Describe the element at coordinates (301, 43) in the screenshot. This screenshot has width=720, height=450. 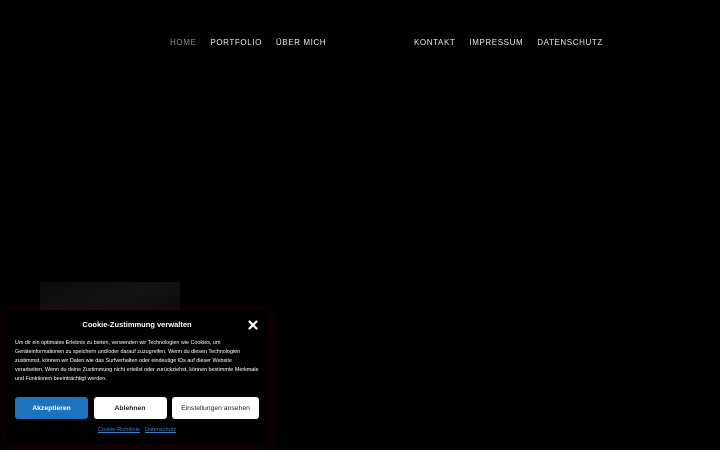
I see `nav-item-ueber-mich: ÜBER MICH` at that location.